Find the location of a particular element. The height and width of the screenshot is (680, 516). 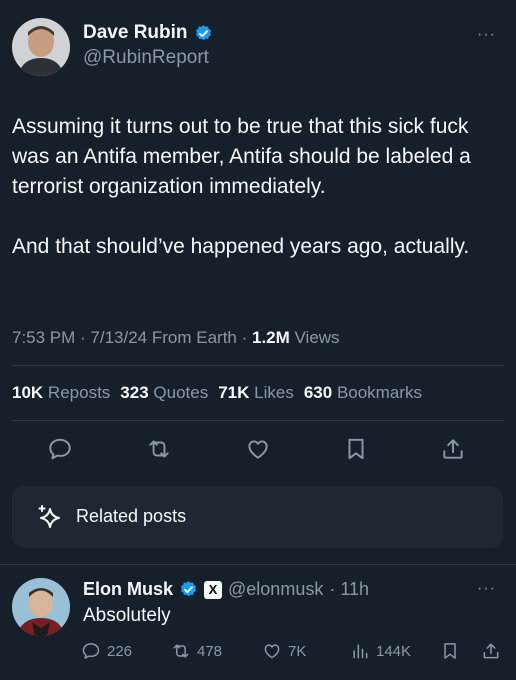

x-affiliation-badge: X is located at coordinates (213, 589).